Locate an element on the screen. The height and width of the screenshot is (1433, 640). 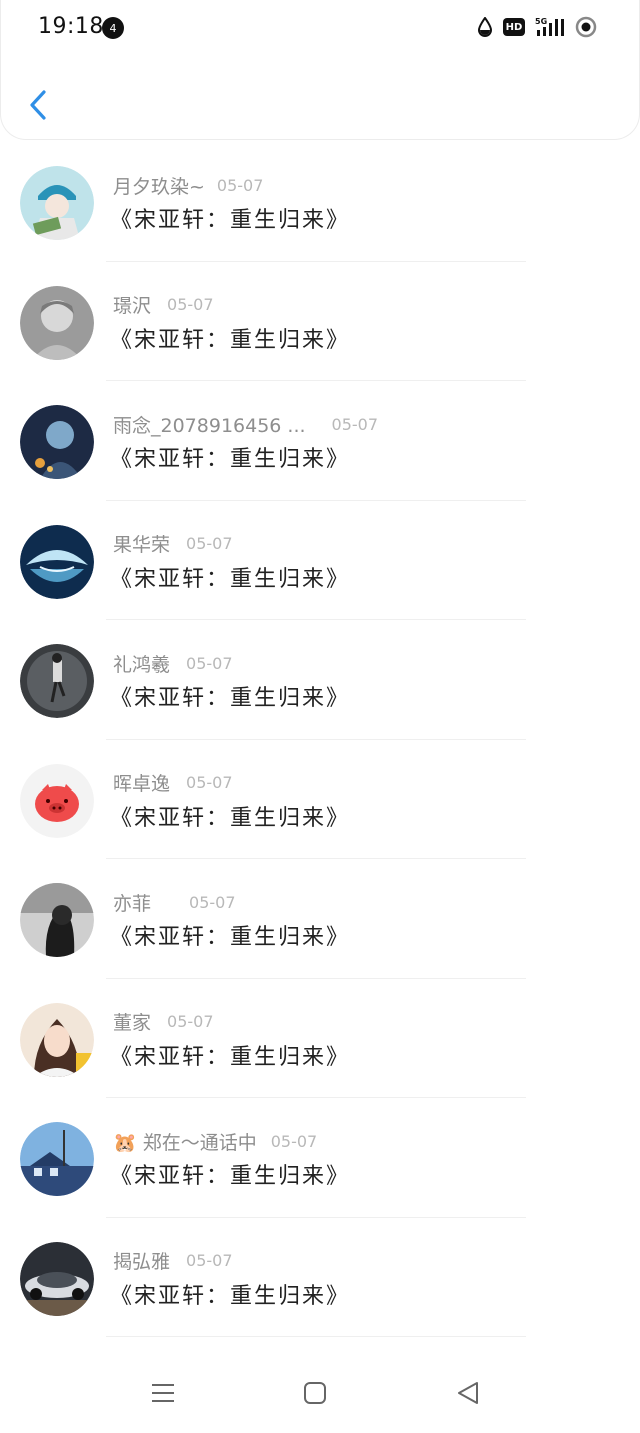
user-name: 🐹 郑在～通话中 is located at coordinates (185, 1141).